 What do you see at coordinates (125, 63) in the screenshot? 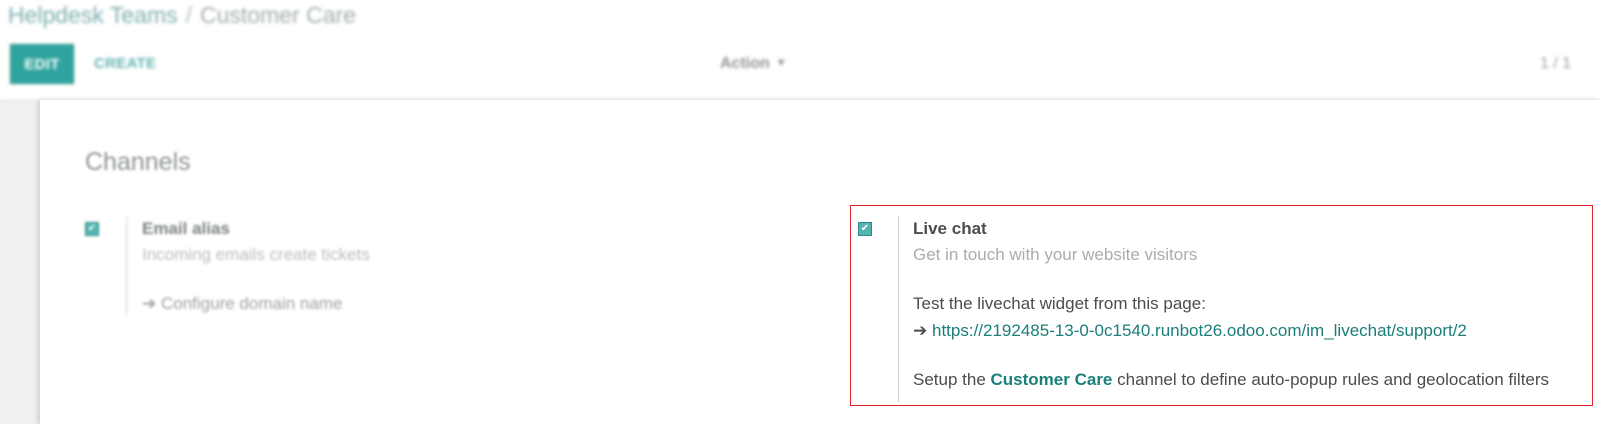
I see `create-button: CREATE` at bounding box center [125, 63].